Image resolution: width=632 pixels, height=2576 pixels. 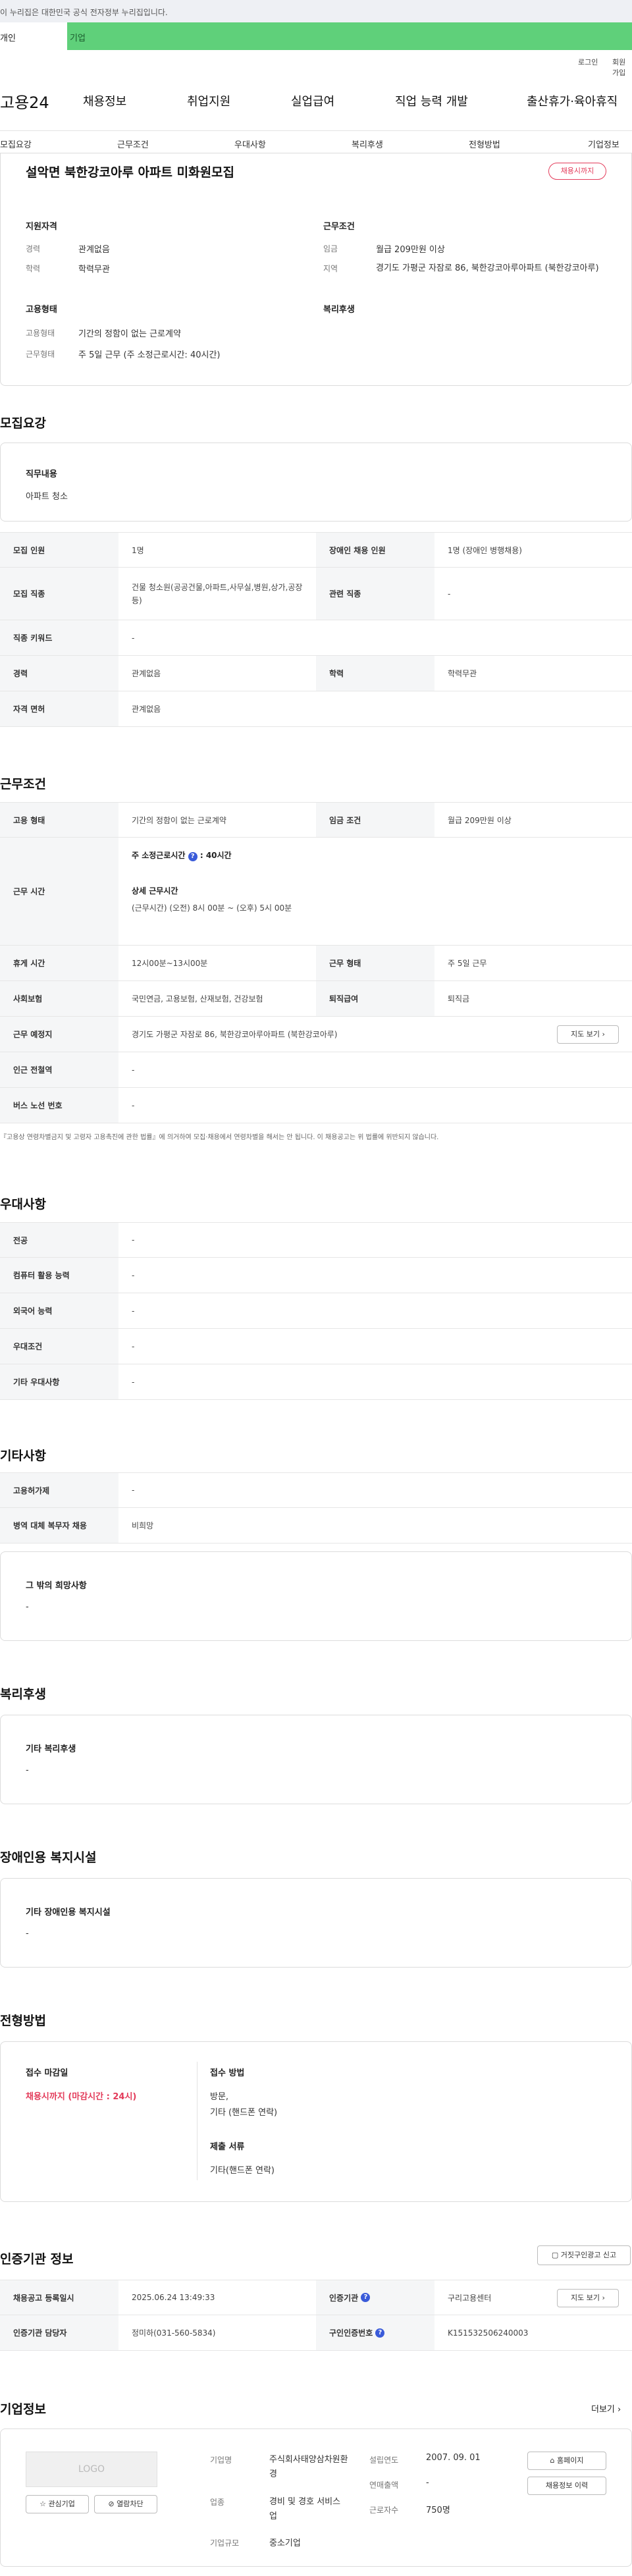 I want to click on hope-box: 그 밖의 희망사항 -, so click(x=316, y=1596).